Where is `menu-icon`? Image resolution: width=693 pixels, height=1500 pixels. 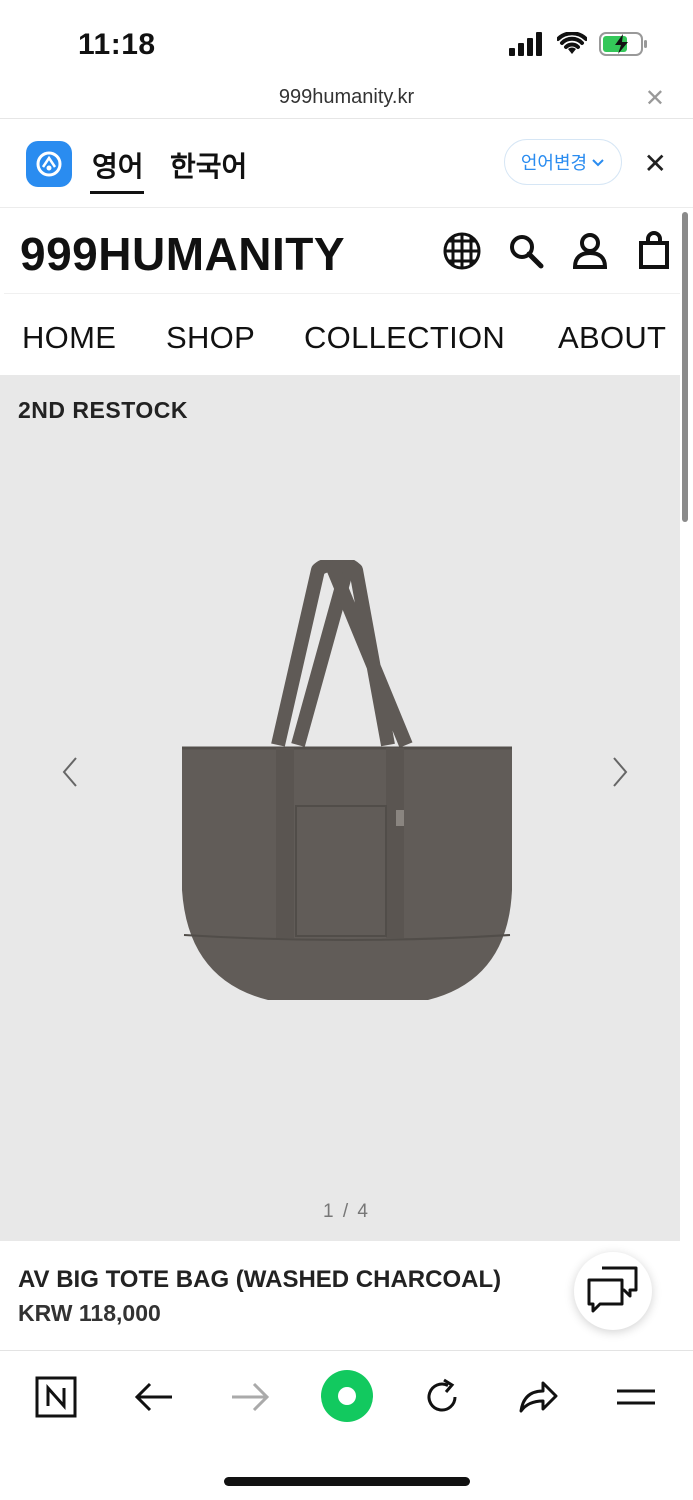 menu-icon is located at coordinates (636, 1397).